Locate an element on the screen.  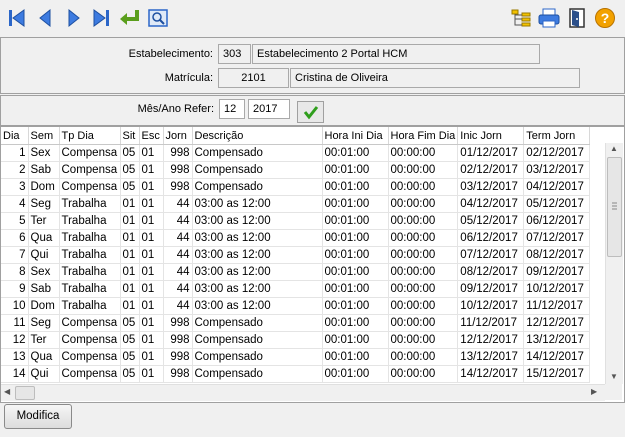
enter-button is located at coordinates (129, 18).